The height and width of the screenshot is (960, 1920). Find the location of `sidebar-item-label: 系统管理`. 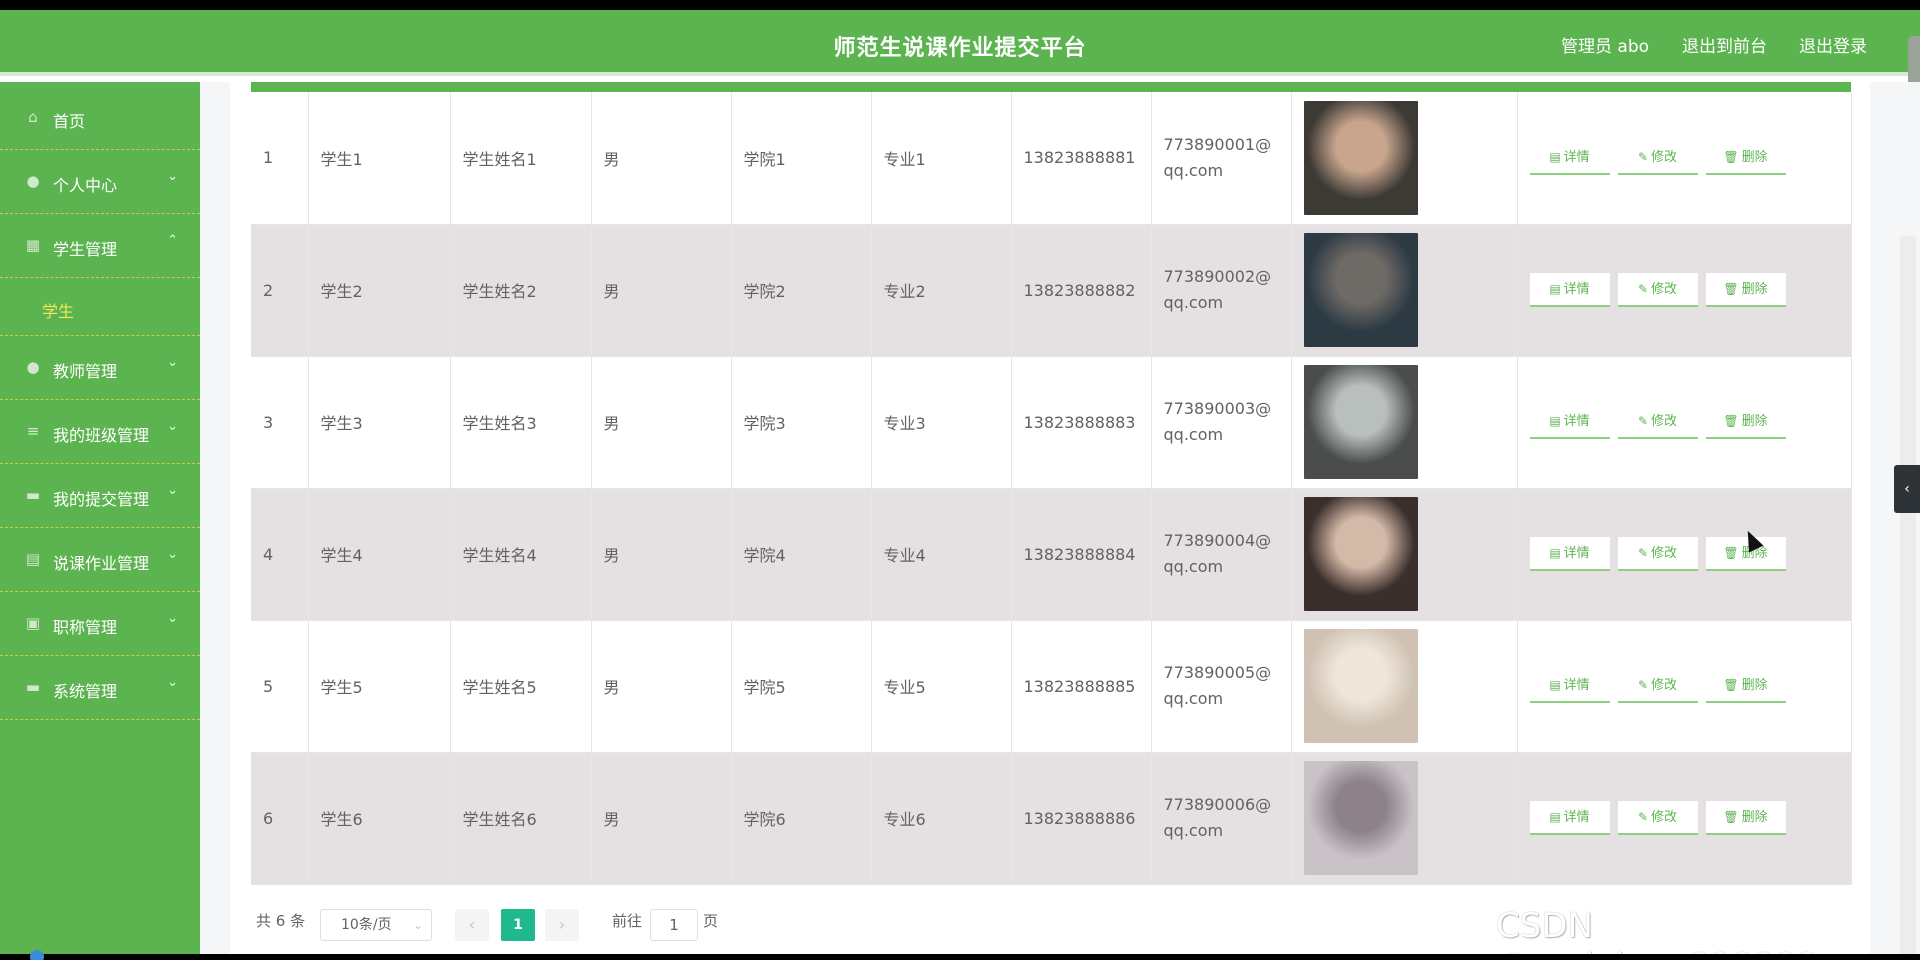

sidebar-item-label: 系统管理 is located at coordinates (85, 691).